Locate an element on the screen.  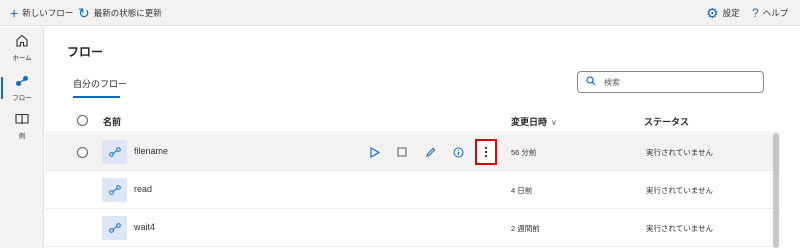
search-icon is located at coordinates (591, 82).